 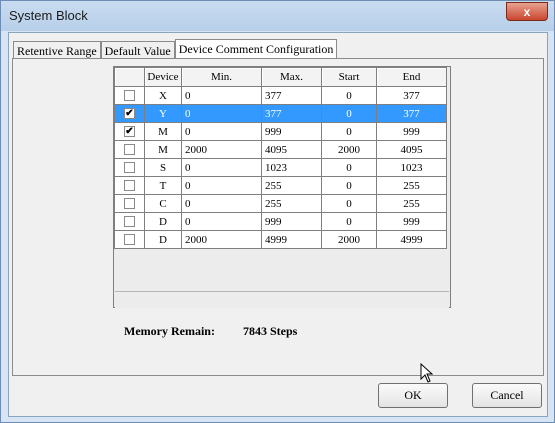 I want to click on table-row: D 2000 4999 2000 4999, so click(x=280, y=239).